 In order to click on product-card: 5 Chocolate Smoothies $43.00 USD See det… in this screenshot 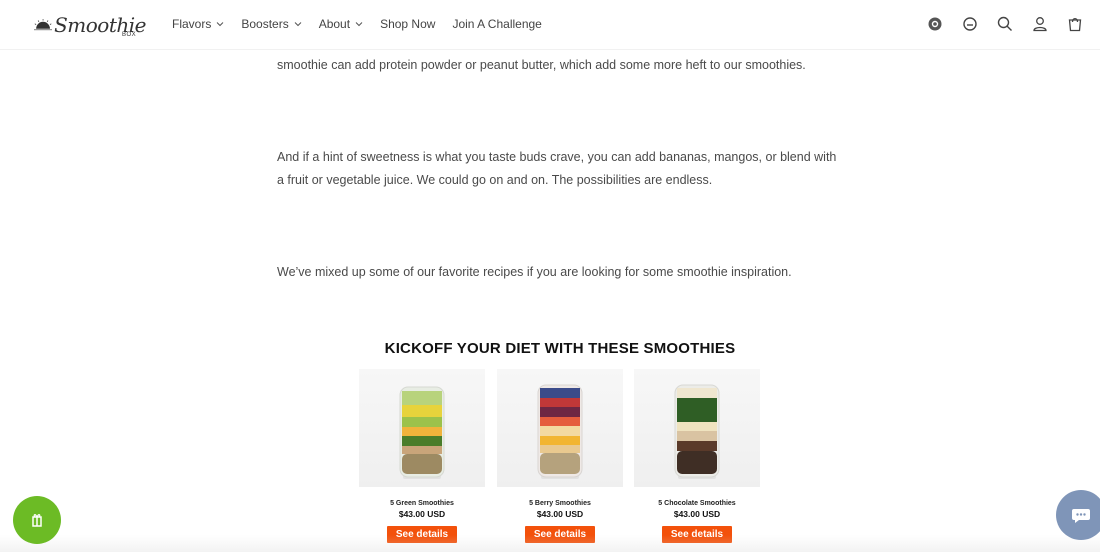, I will do `click(697, 456)`.